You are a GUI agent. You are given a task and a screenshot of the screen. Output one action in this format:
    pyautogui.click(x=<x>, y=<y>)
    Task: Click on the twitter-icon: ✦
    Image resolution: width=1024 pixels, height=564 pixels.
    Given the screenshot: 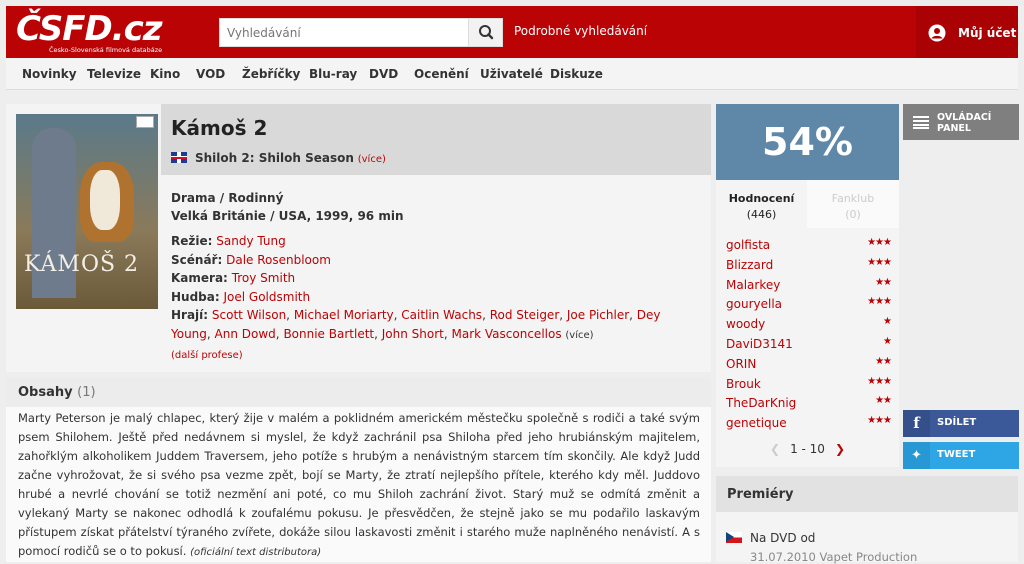 What is the action you would take?
    pyautogui.click(x=916, y=455)
    